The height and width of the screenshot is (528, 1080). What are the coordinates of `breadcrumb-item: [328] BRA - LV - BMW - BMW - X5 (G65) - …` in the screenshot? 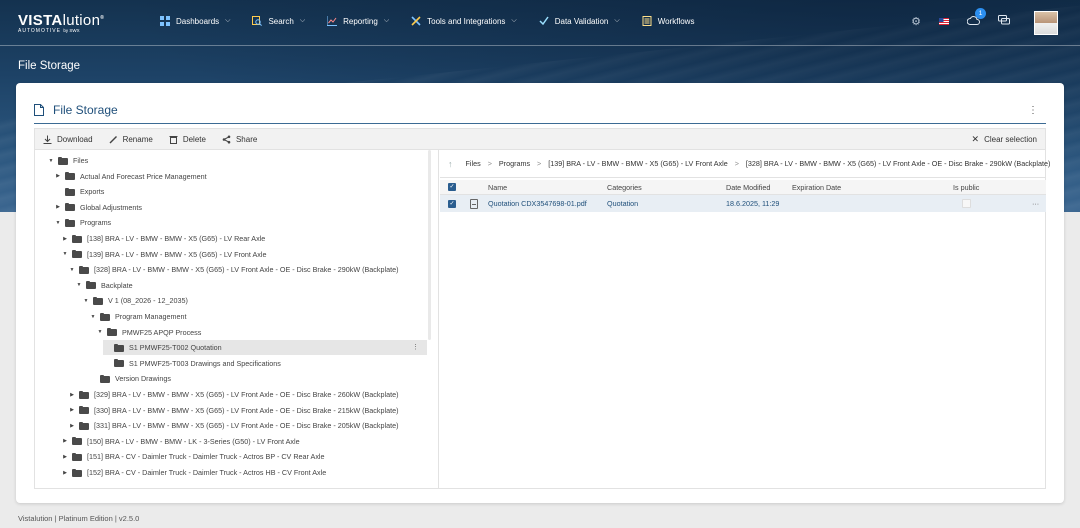 It's located at (898, 163).